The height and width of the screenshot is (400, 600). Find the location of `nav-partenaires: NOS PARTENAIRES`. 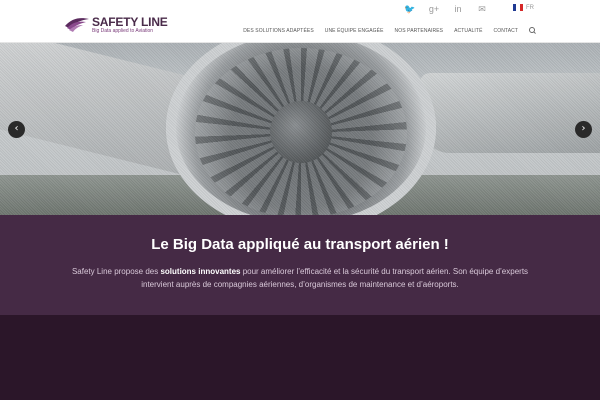

nav-partenaires: NOS PARTENAIRES is located at coordinates (419, 31).